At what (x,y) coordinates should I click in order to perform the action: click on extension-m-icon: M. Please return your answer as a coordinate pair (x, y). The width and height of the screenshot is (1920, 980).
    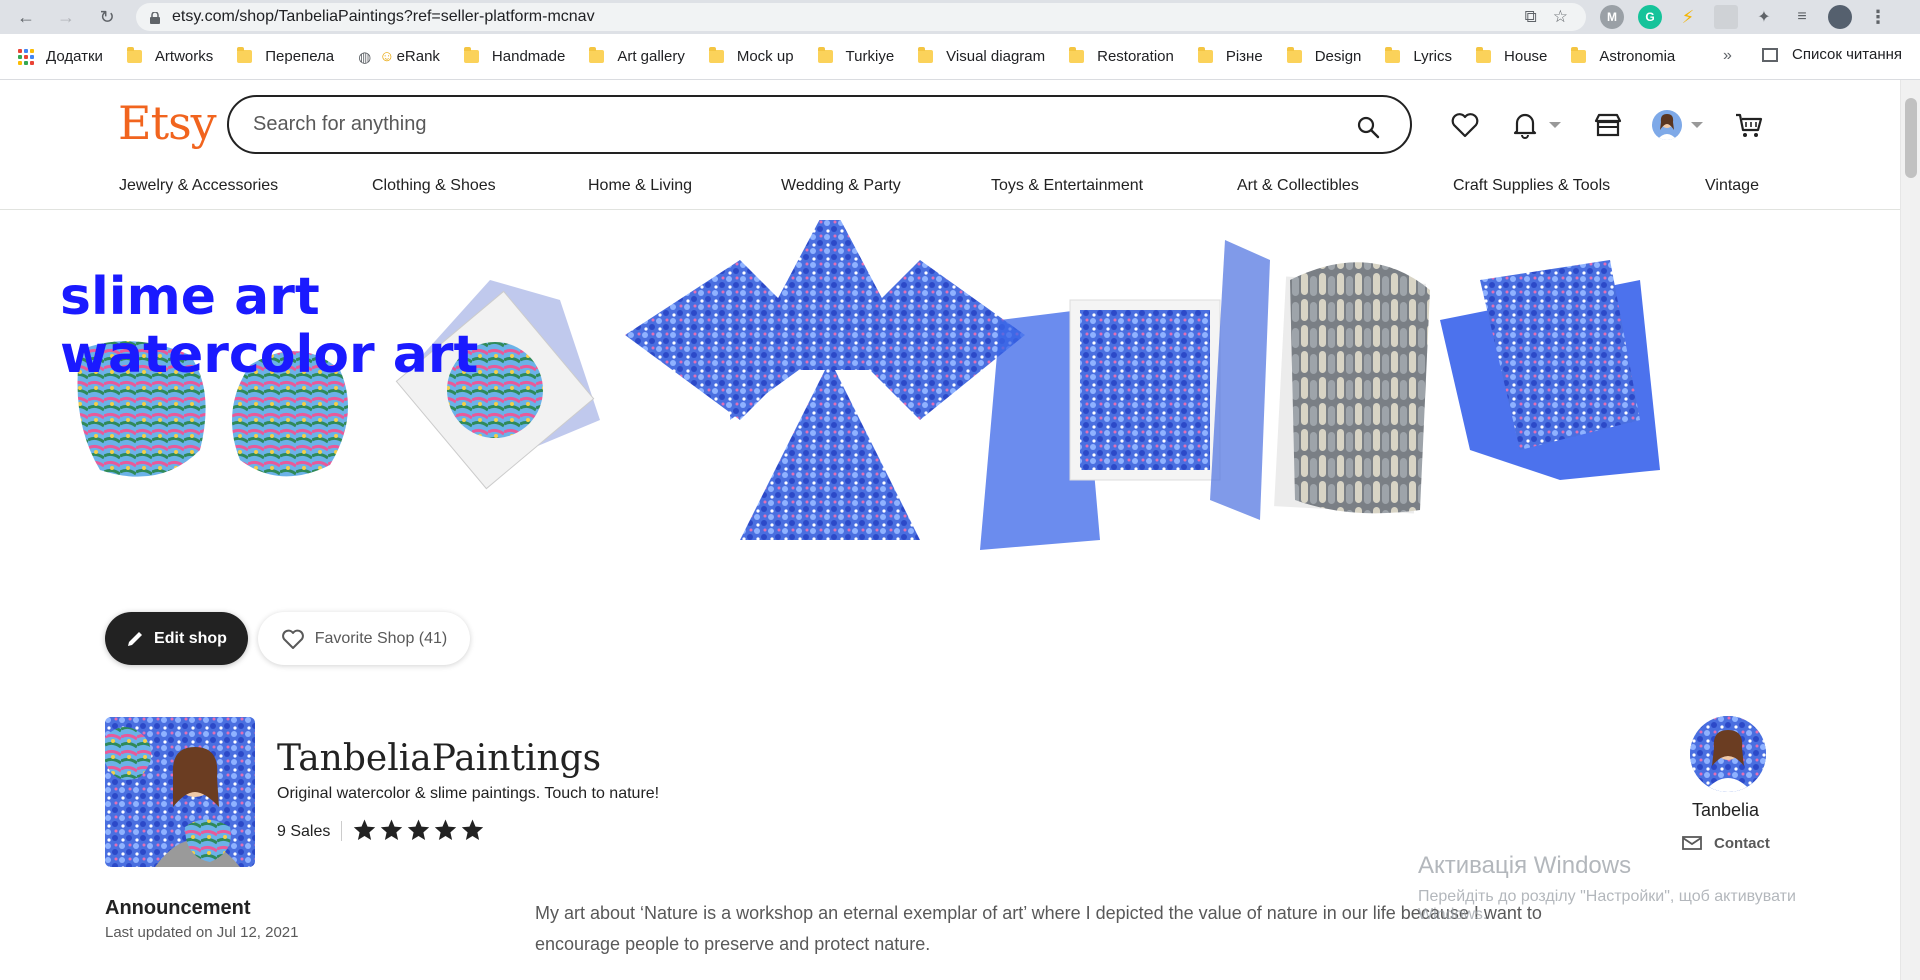
    Looking at the image, I should click on (1612, 17).